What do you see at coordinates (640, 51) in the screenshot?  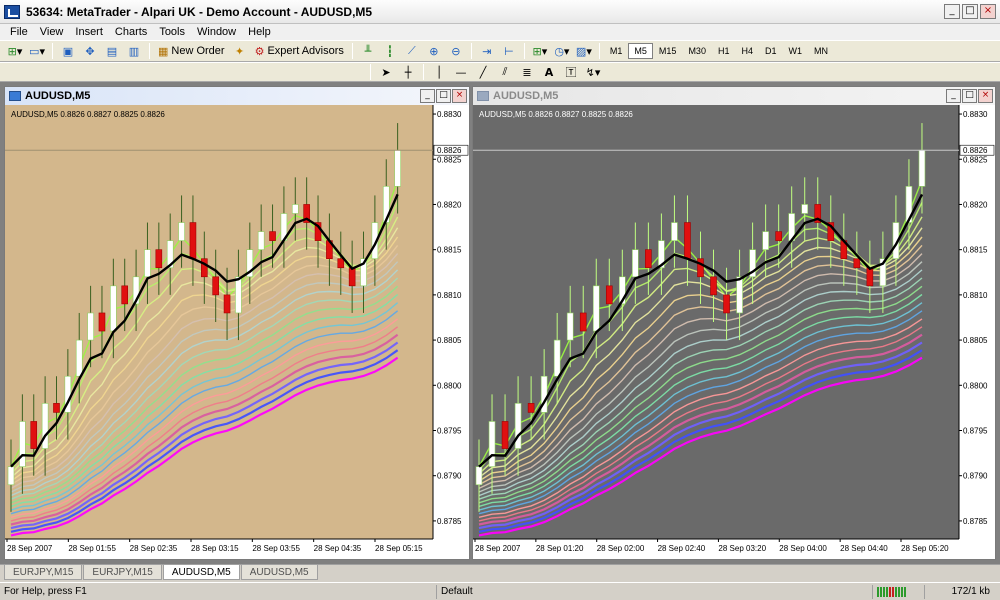 I see `timeframe-m5: M5` at bounding box center [640, 51].